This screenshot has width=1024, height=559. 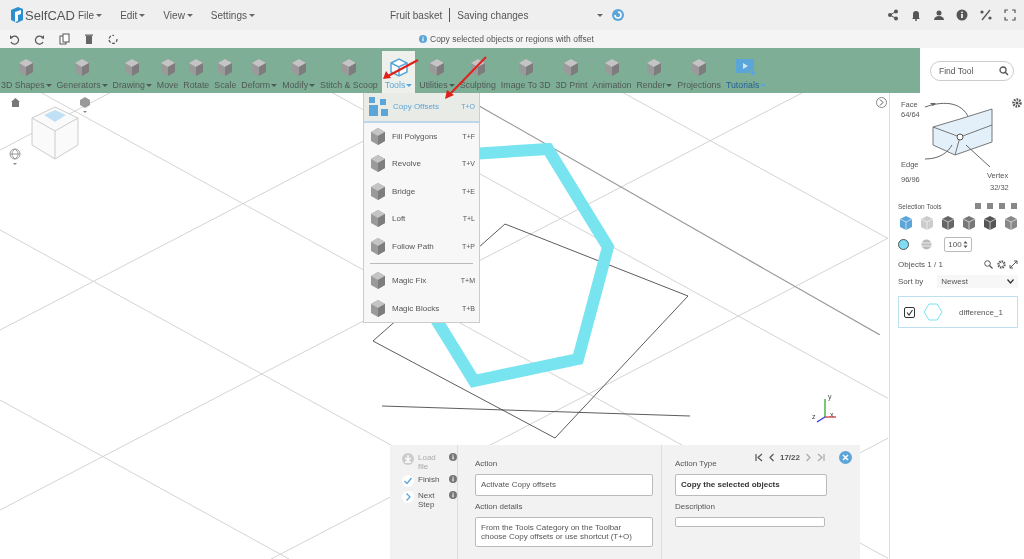 I want to click on plane-icon, so click(x=1011, y=223).